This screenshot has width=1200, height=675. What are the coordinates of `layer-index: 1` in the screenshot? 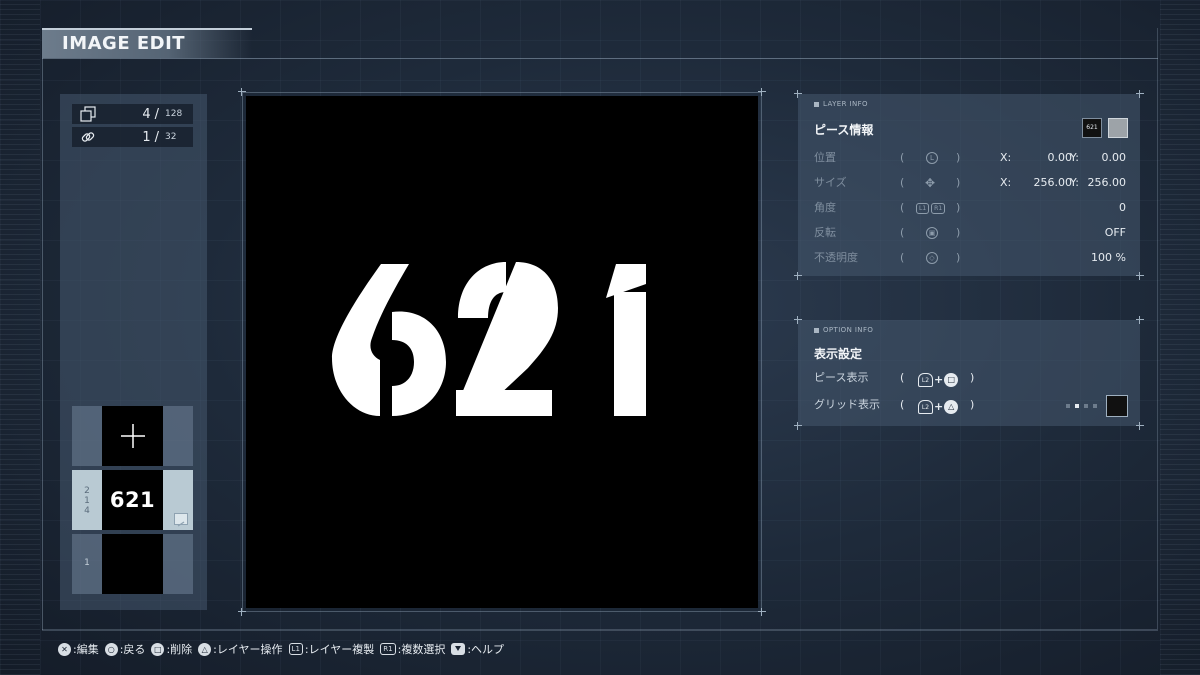 It's located at (87, 563).